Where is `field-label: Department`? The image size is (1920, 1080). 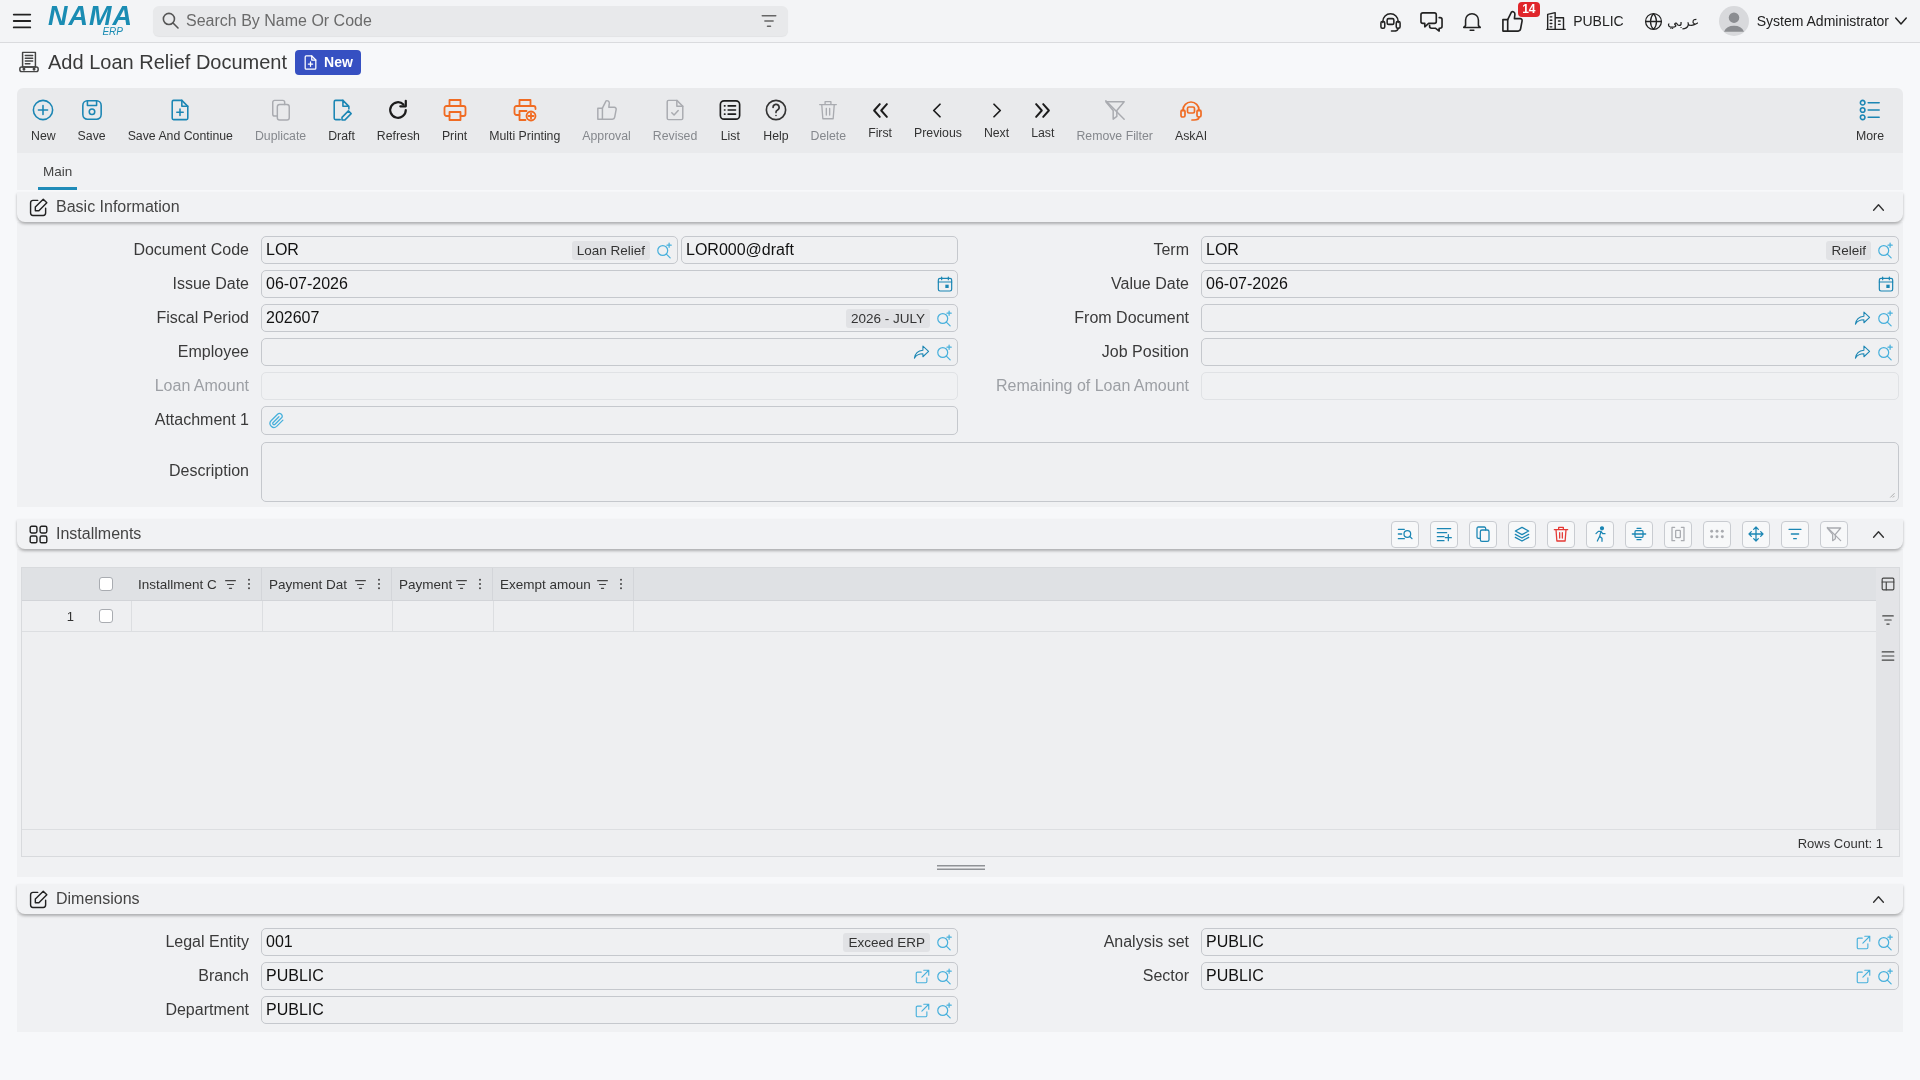 field-label: Department is located at coordinates (206, 1010).